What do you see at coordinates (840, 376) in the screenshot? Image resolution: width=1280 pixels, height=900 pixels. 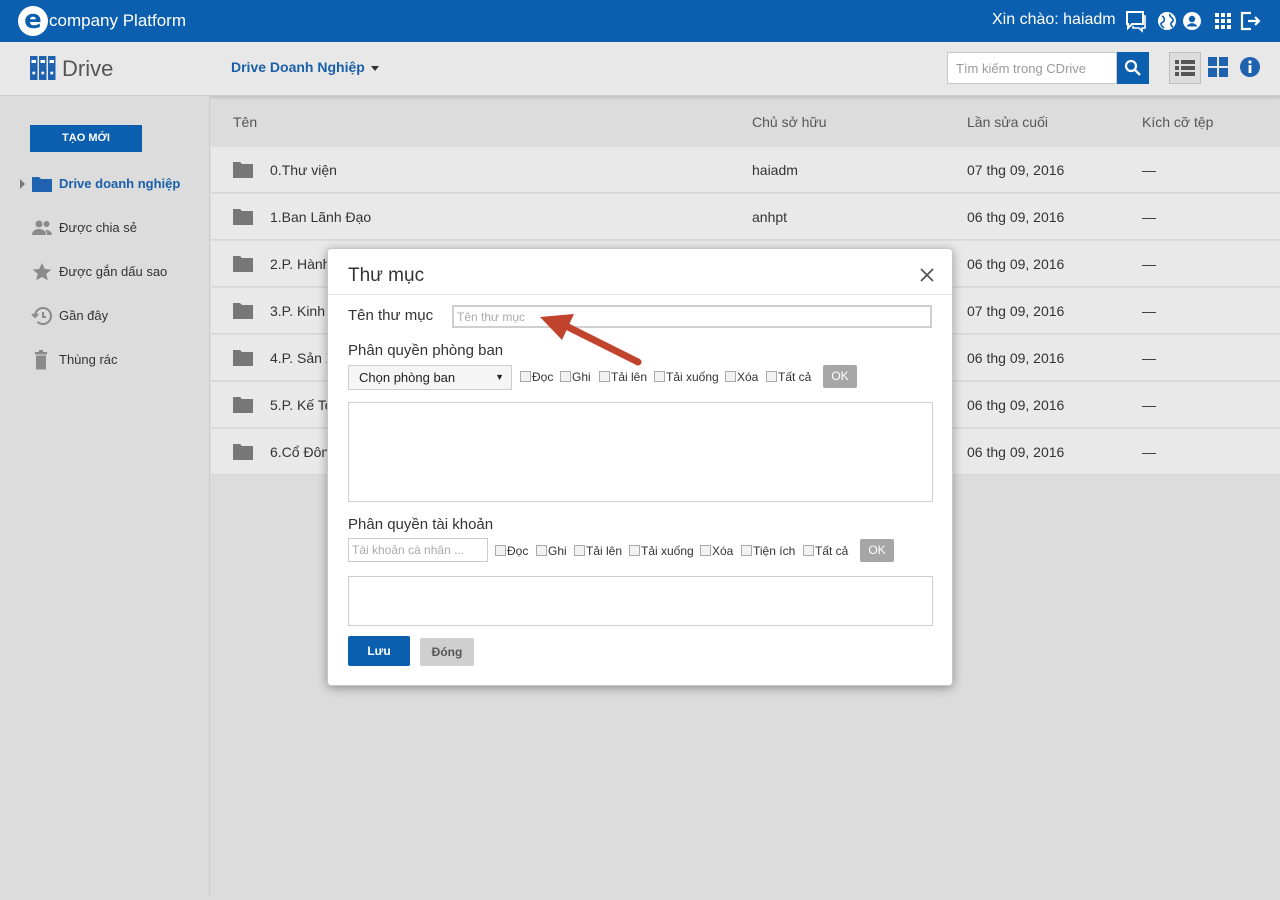 I see `dept-ok-button: OK` at bounding box center [840, 376].